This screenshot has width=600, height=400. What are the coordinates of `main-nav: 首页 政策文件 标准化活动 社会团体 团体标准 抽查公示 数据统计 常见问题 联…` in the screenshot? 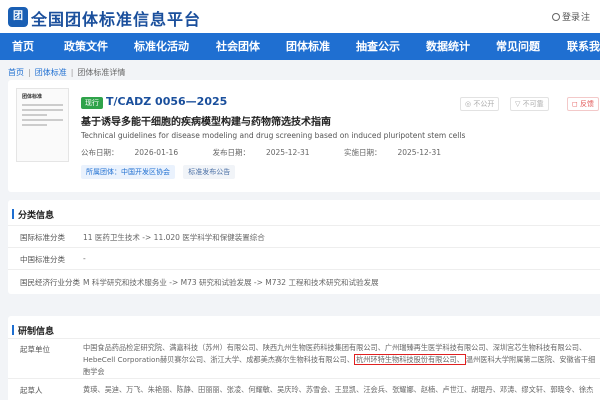 It's located at (300, 46).